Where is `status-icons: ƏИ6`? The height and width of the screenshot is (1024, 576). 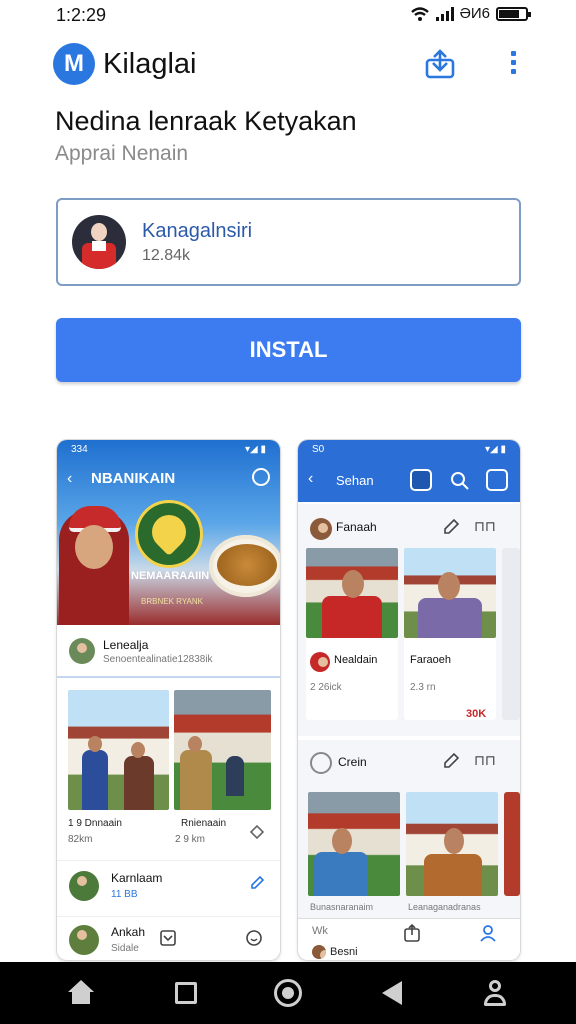 status-icons: ƏИ6 is located at coordinates (470, 13).